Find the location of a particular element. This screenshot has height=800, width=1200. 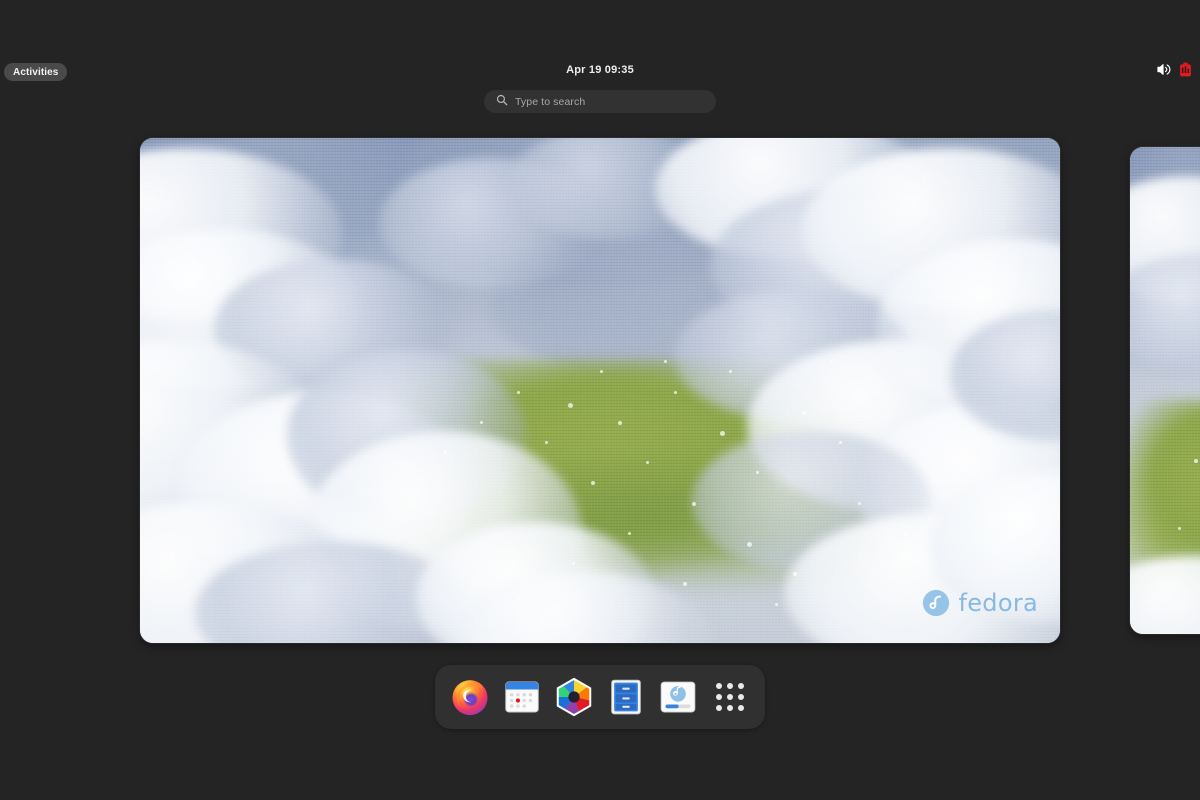

photos-icon is located at coordinates (574, 697).